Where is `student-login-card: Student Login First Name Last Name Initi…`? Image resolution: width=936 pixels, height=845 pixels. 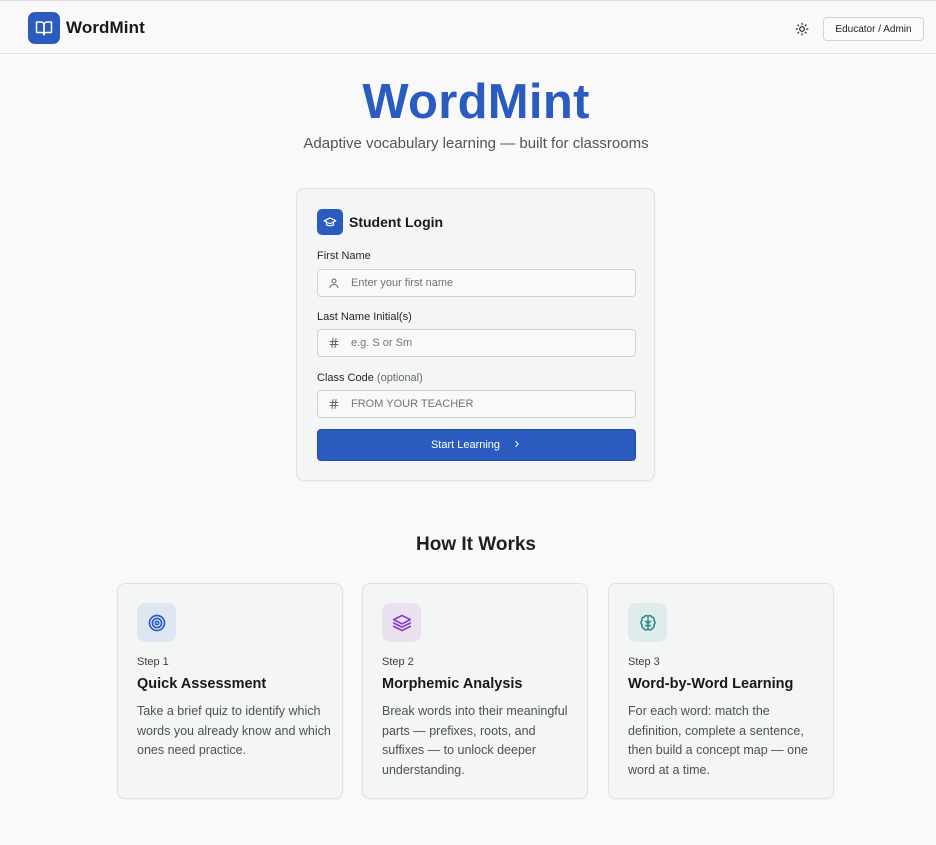
student-login-card: Student Login First Name Last Name Initi… is located at coordinates (475, 334).